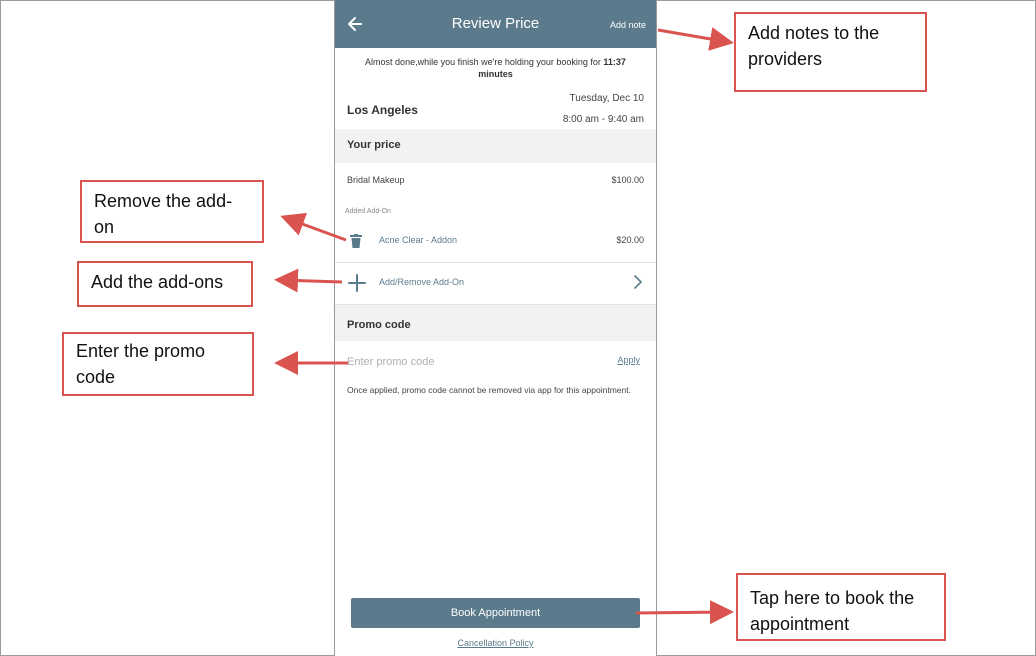 The image size is (1036, 656). I want to click on booking-city: Los Angeles, so click(382, 110).